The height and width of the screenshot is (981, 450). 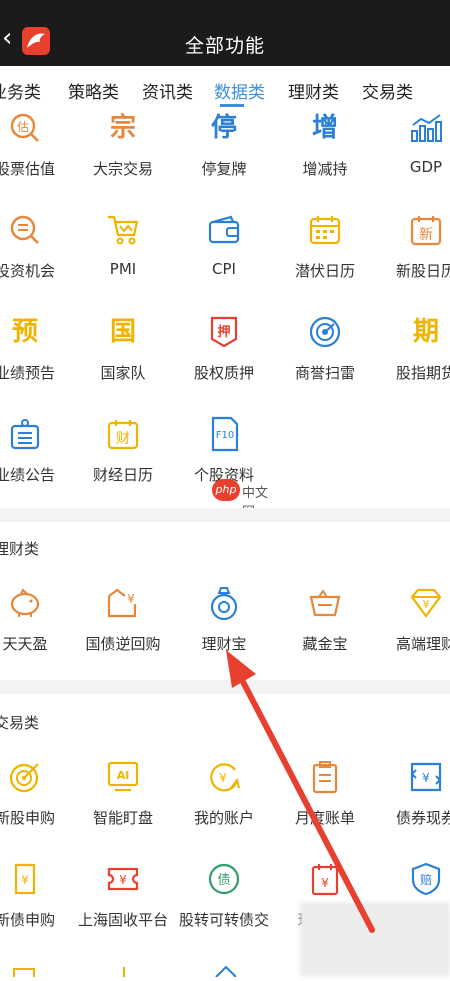 I want to click on grid-item-label: 新股日历, so click(x=422, y=271).